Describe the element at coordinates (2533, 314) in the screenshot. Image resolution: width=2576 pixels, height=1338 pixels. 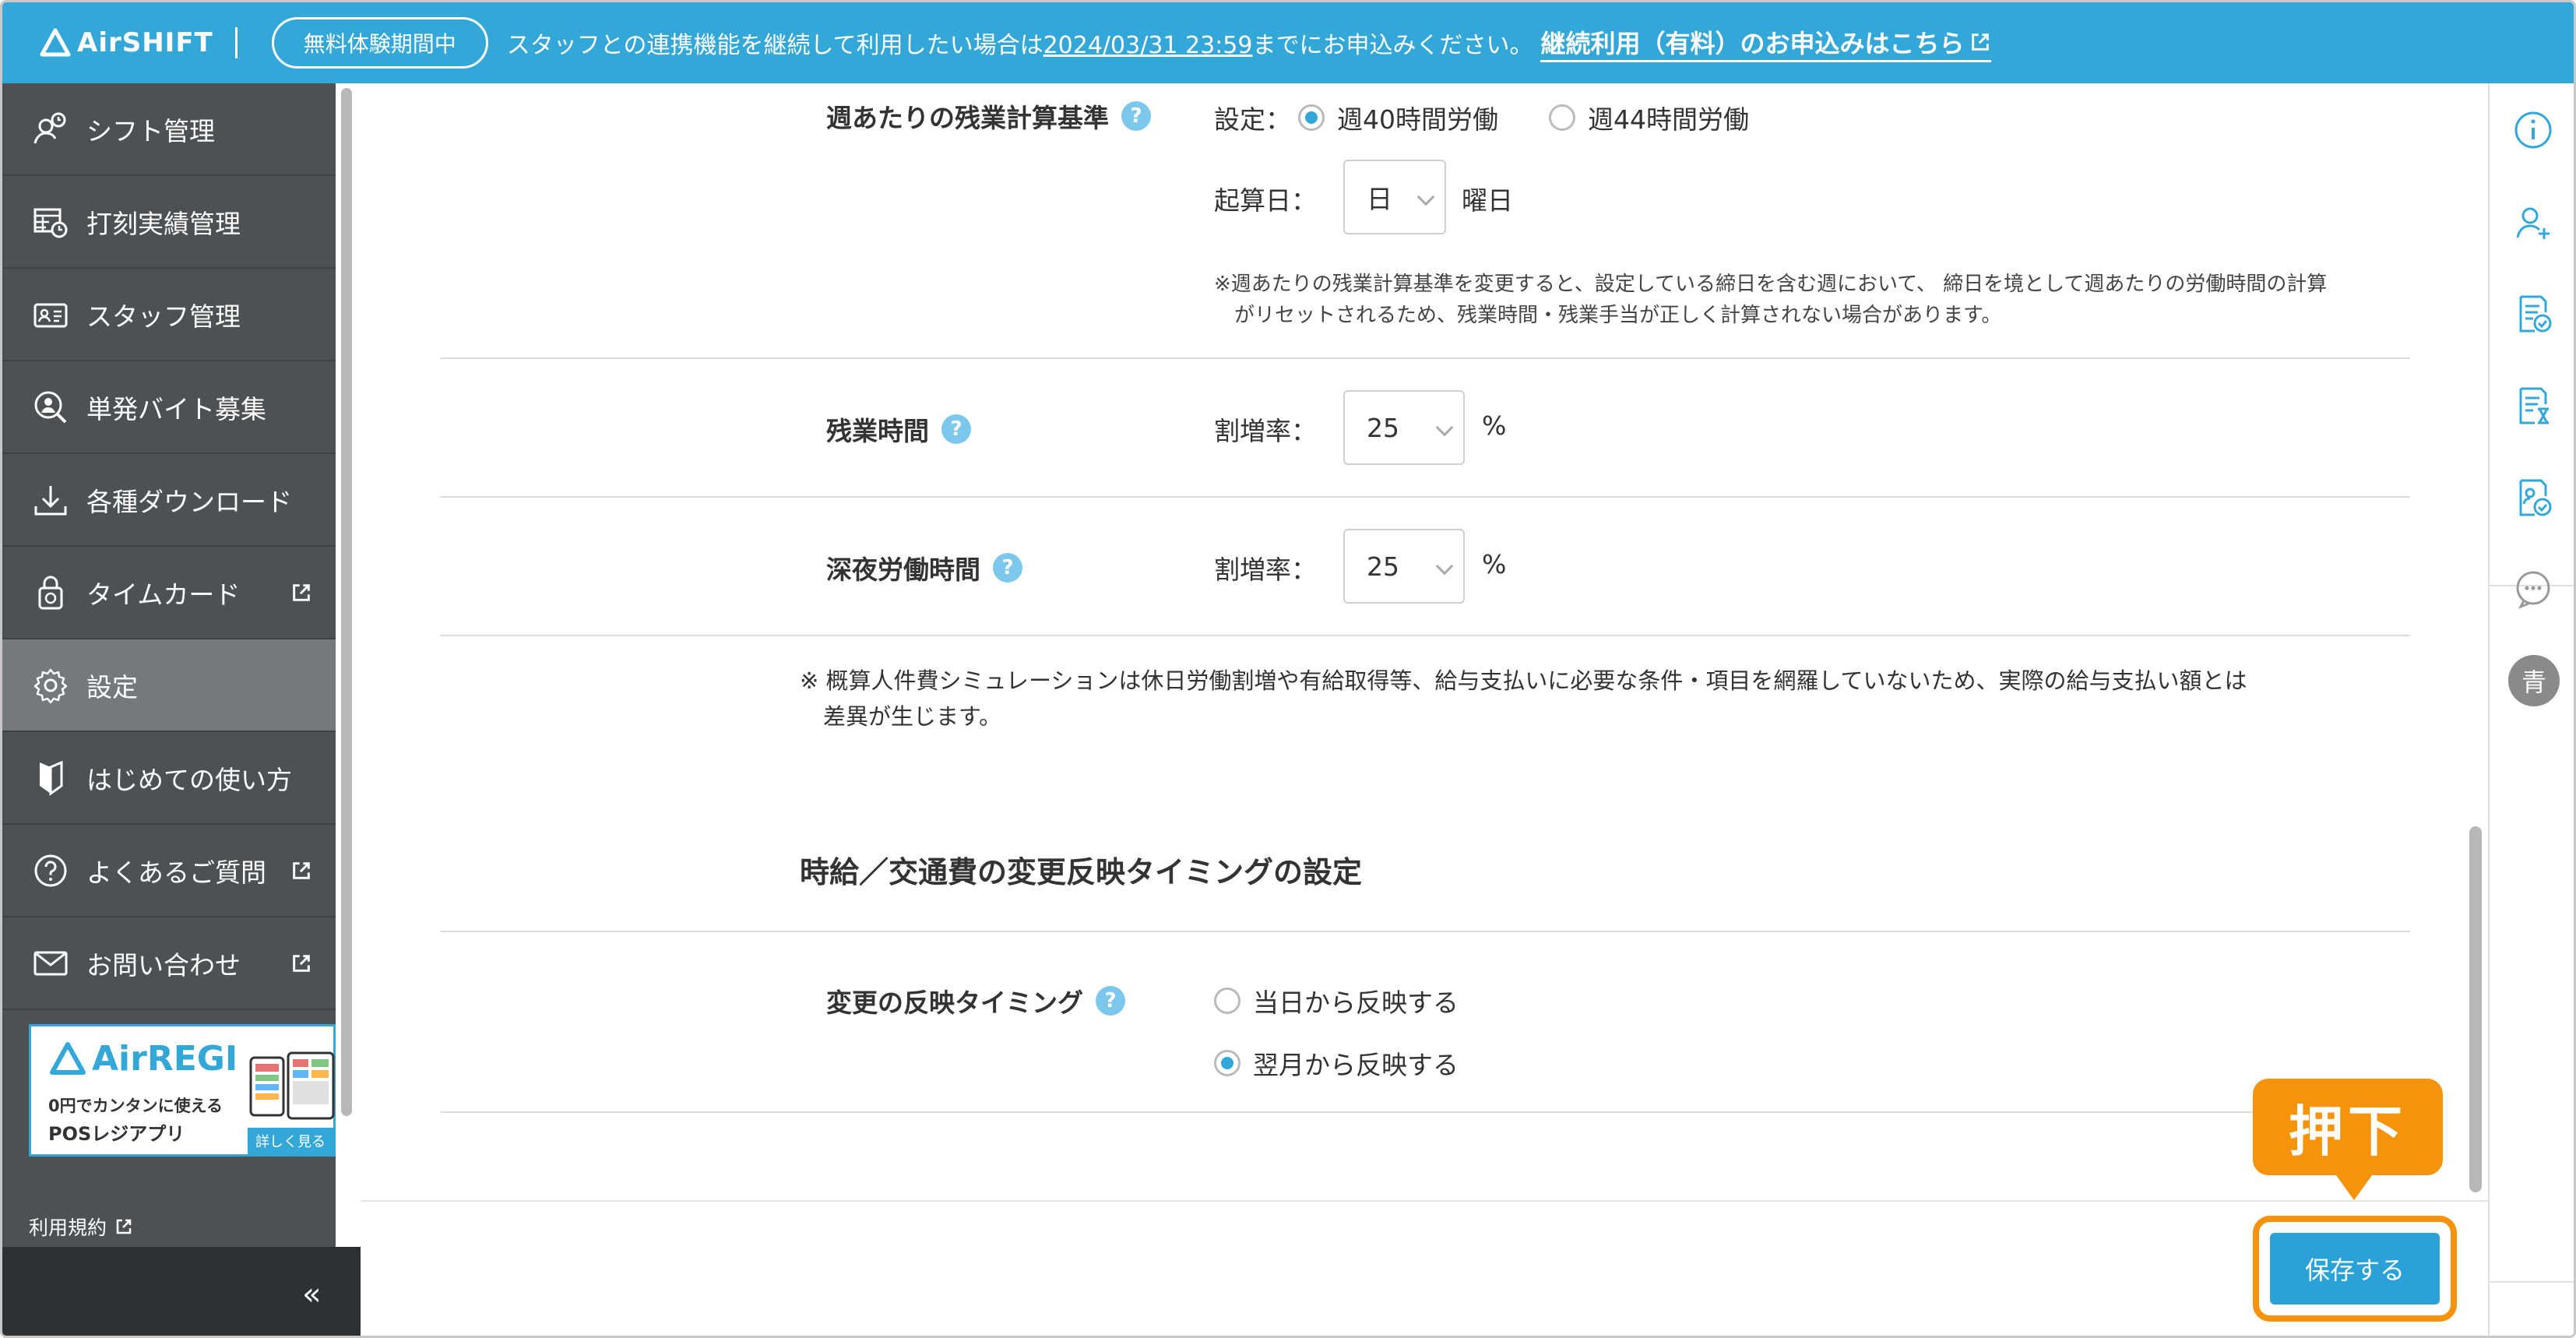
I see `doc-check-icon` at that location.